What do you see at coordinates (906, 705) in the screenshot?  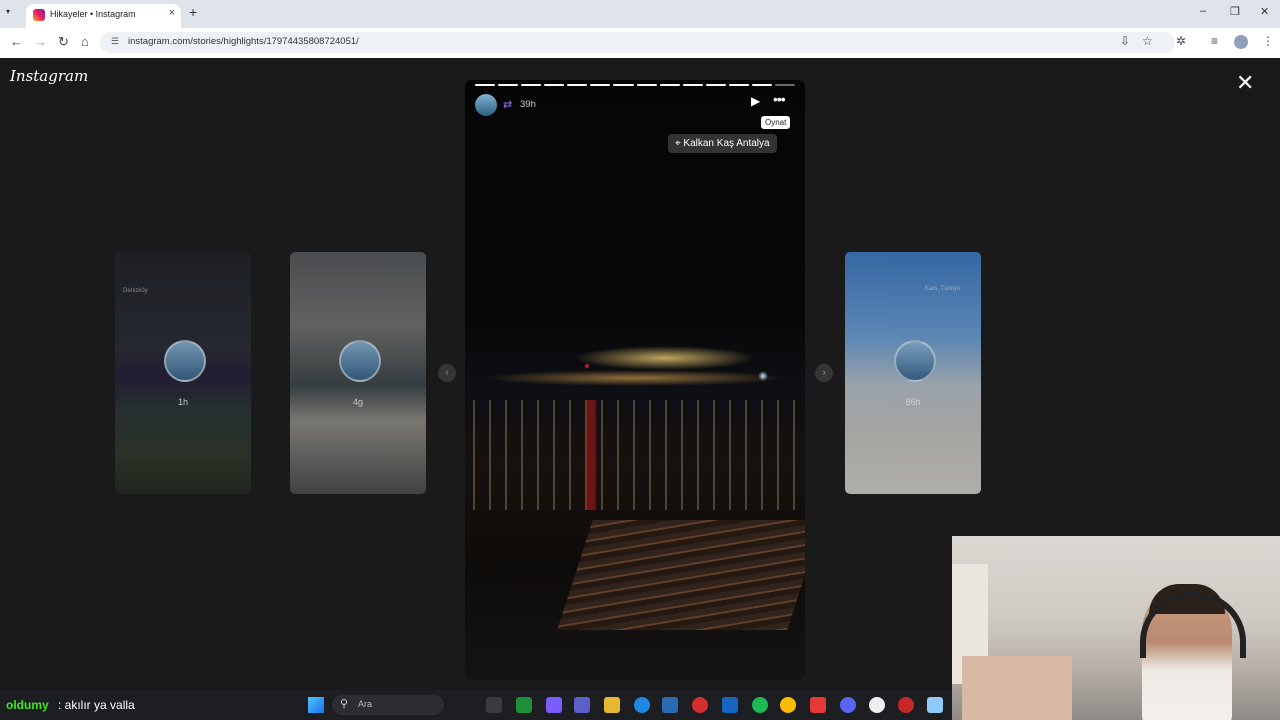 I see `app-red-icon` at bounding box center [906, 705].